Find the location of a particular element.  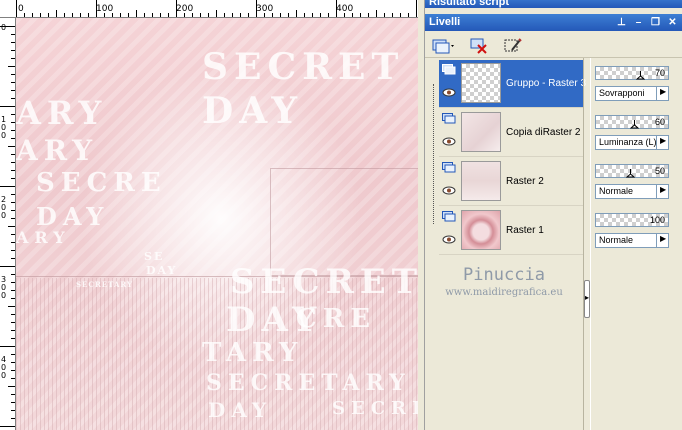

restore-icon: ❐ is located at coordinates (655, 22).